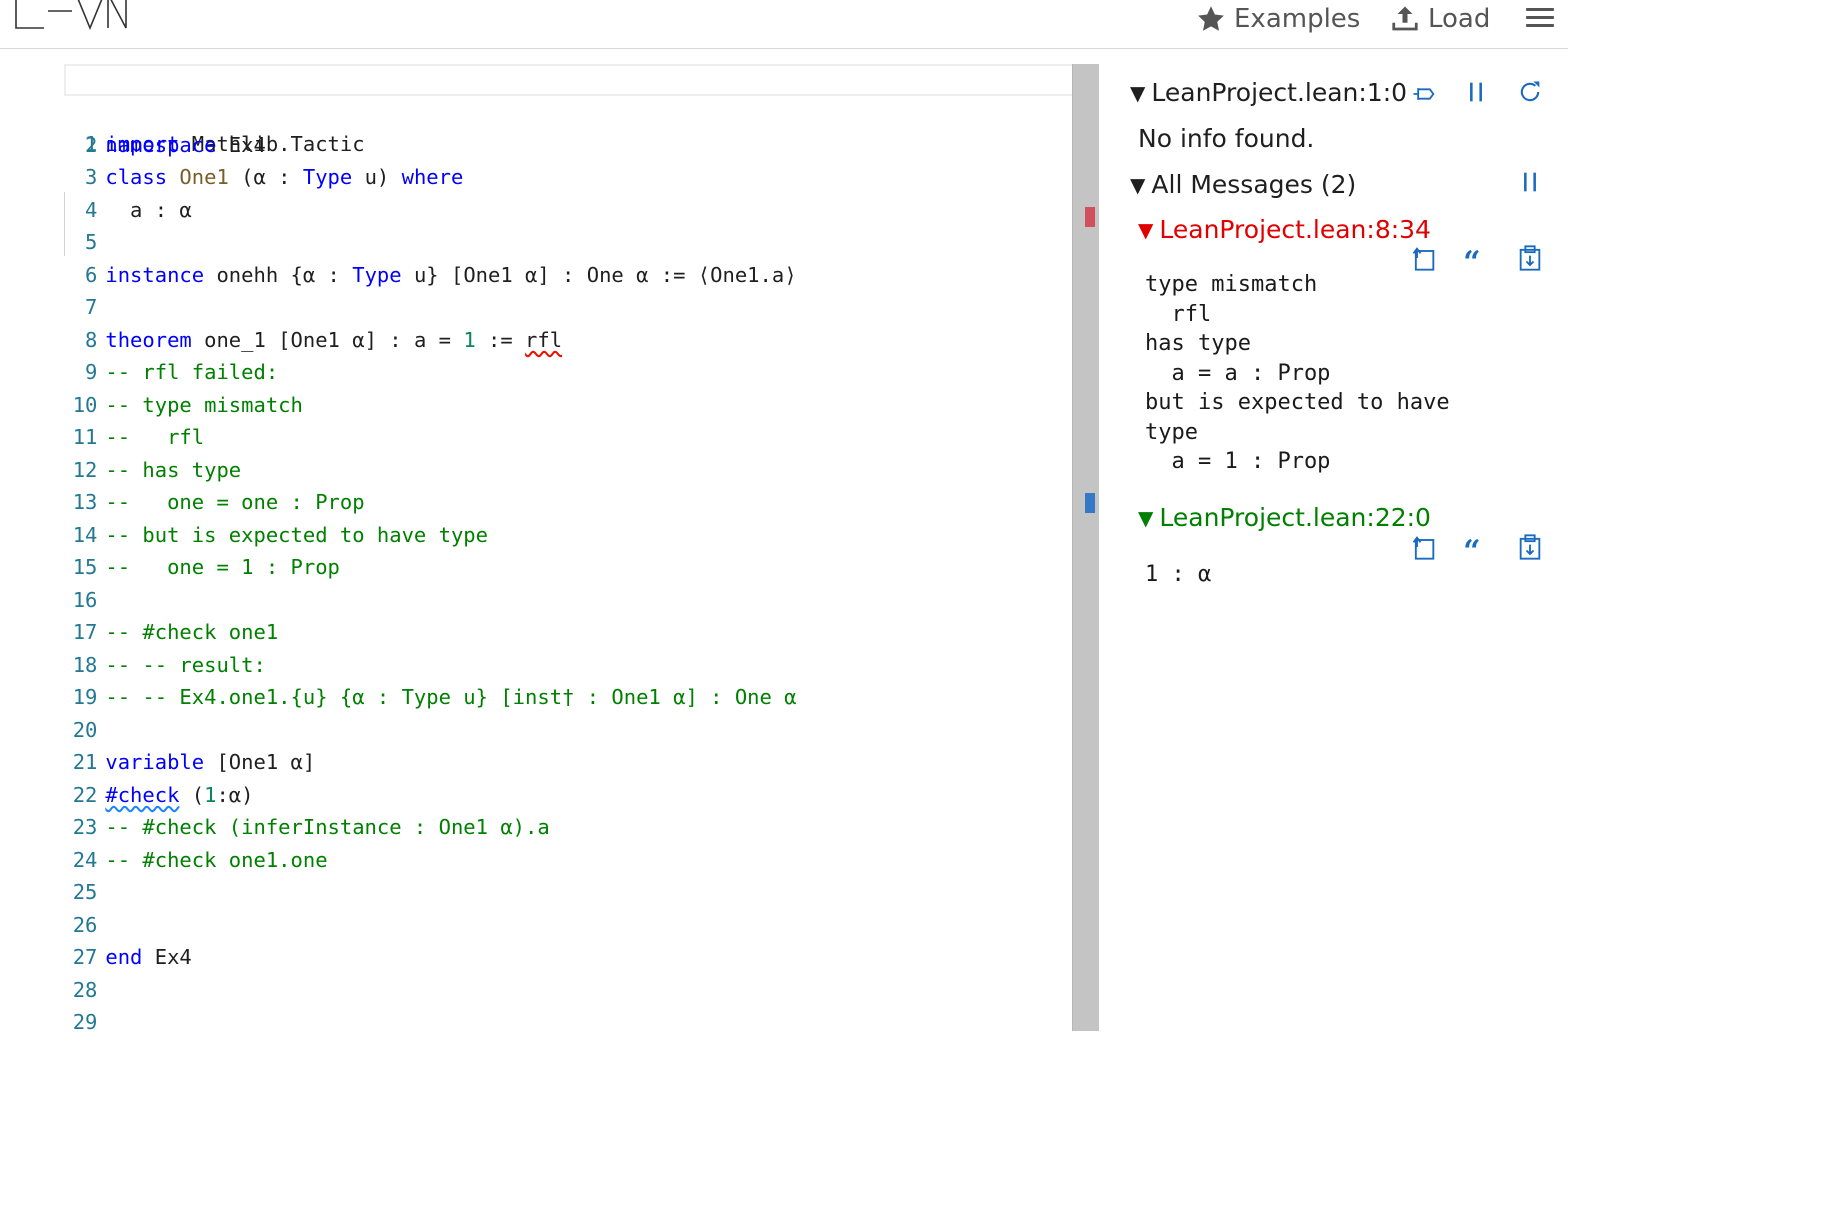 The height and width of the screenshot is (1208, 1838). What do you see at coordinates (85, 989) in the screenshot?
I see `code-line: 28` at bounding box center [85, 989].